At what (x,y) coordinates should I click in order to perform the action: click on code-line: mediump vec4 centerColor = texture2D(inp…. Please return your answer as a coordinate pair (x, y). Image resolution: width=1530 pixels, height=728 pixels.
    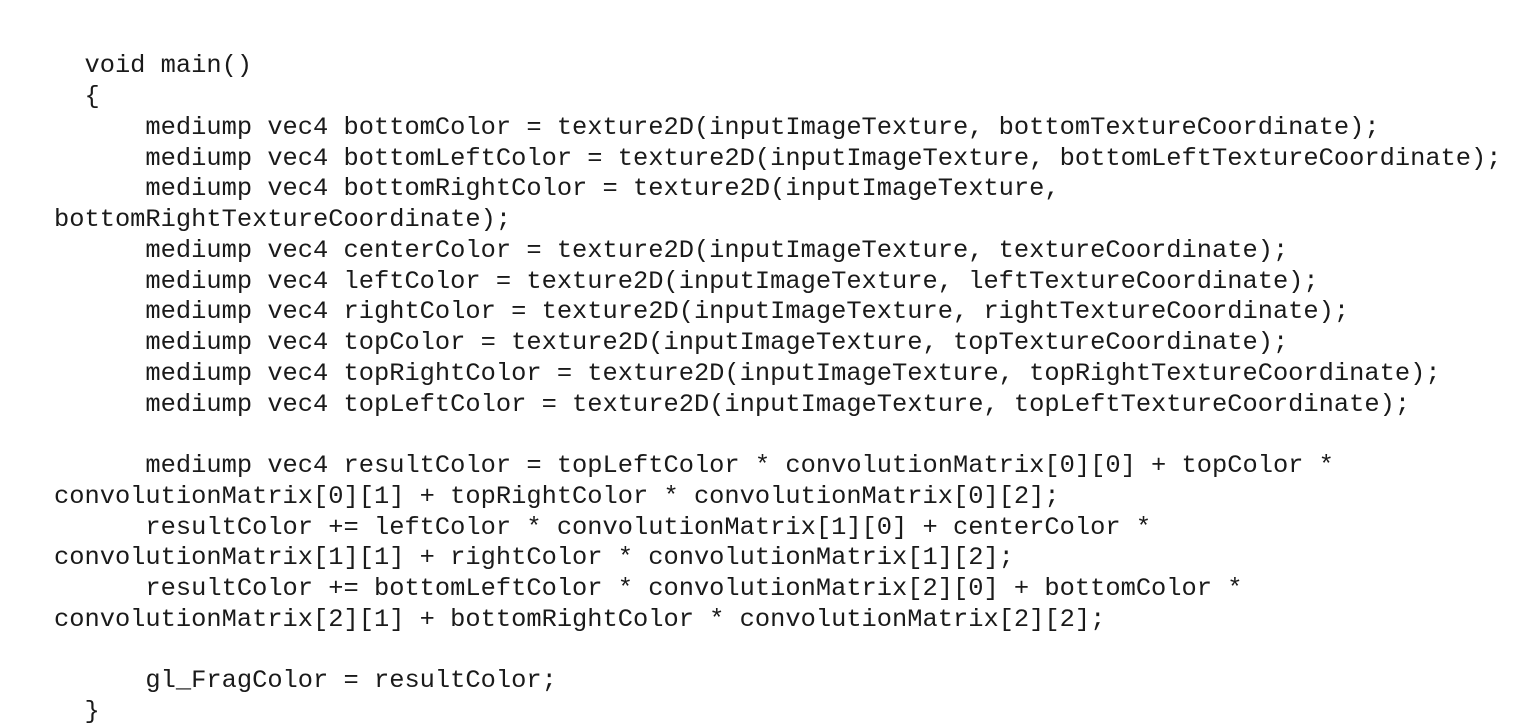
    Looking at the image, I should click on (671, 250).